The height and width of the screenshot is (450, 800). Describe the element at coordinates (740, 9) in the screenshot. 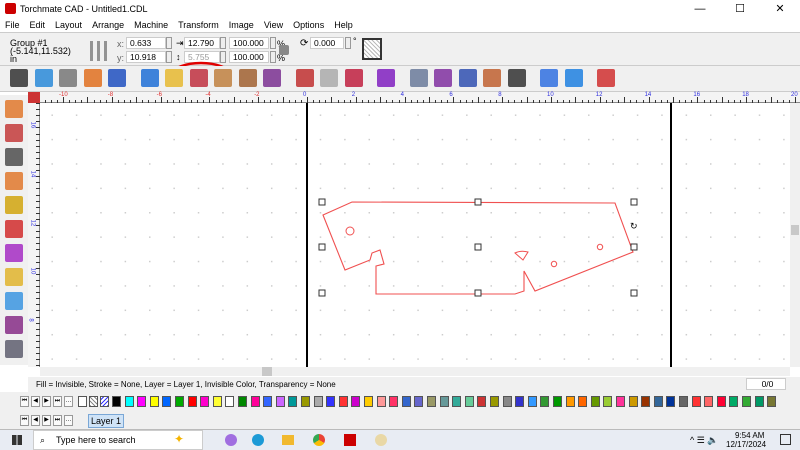

I see `maximize-button: ☐` at that location.